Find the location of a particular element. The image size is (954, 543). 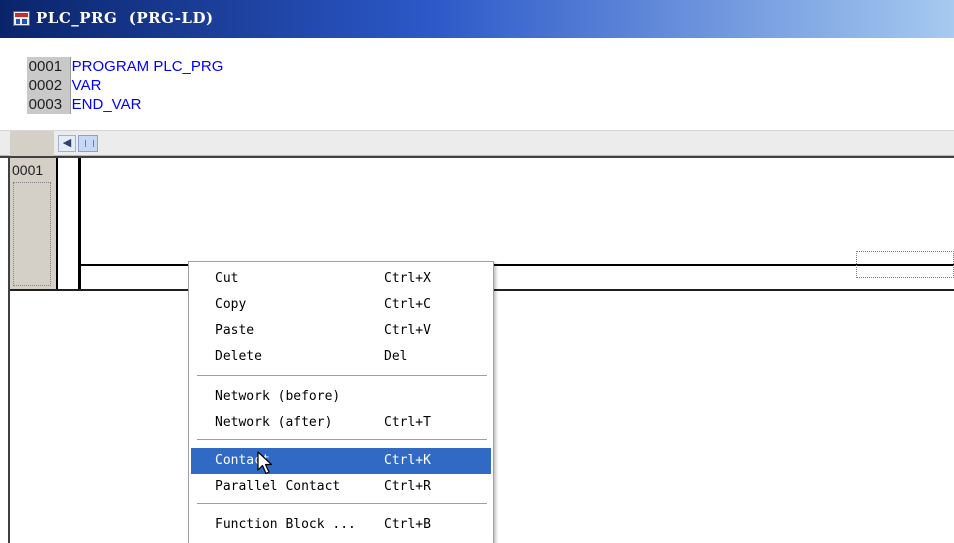

menu-item-label: Copy is located at coordinates (231, 304).